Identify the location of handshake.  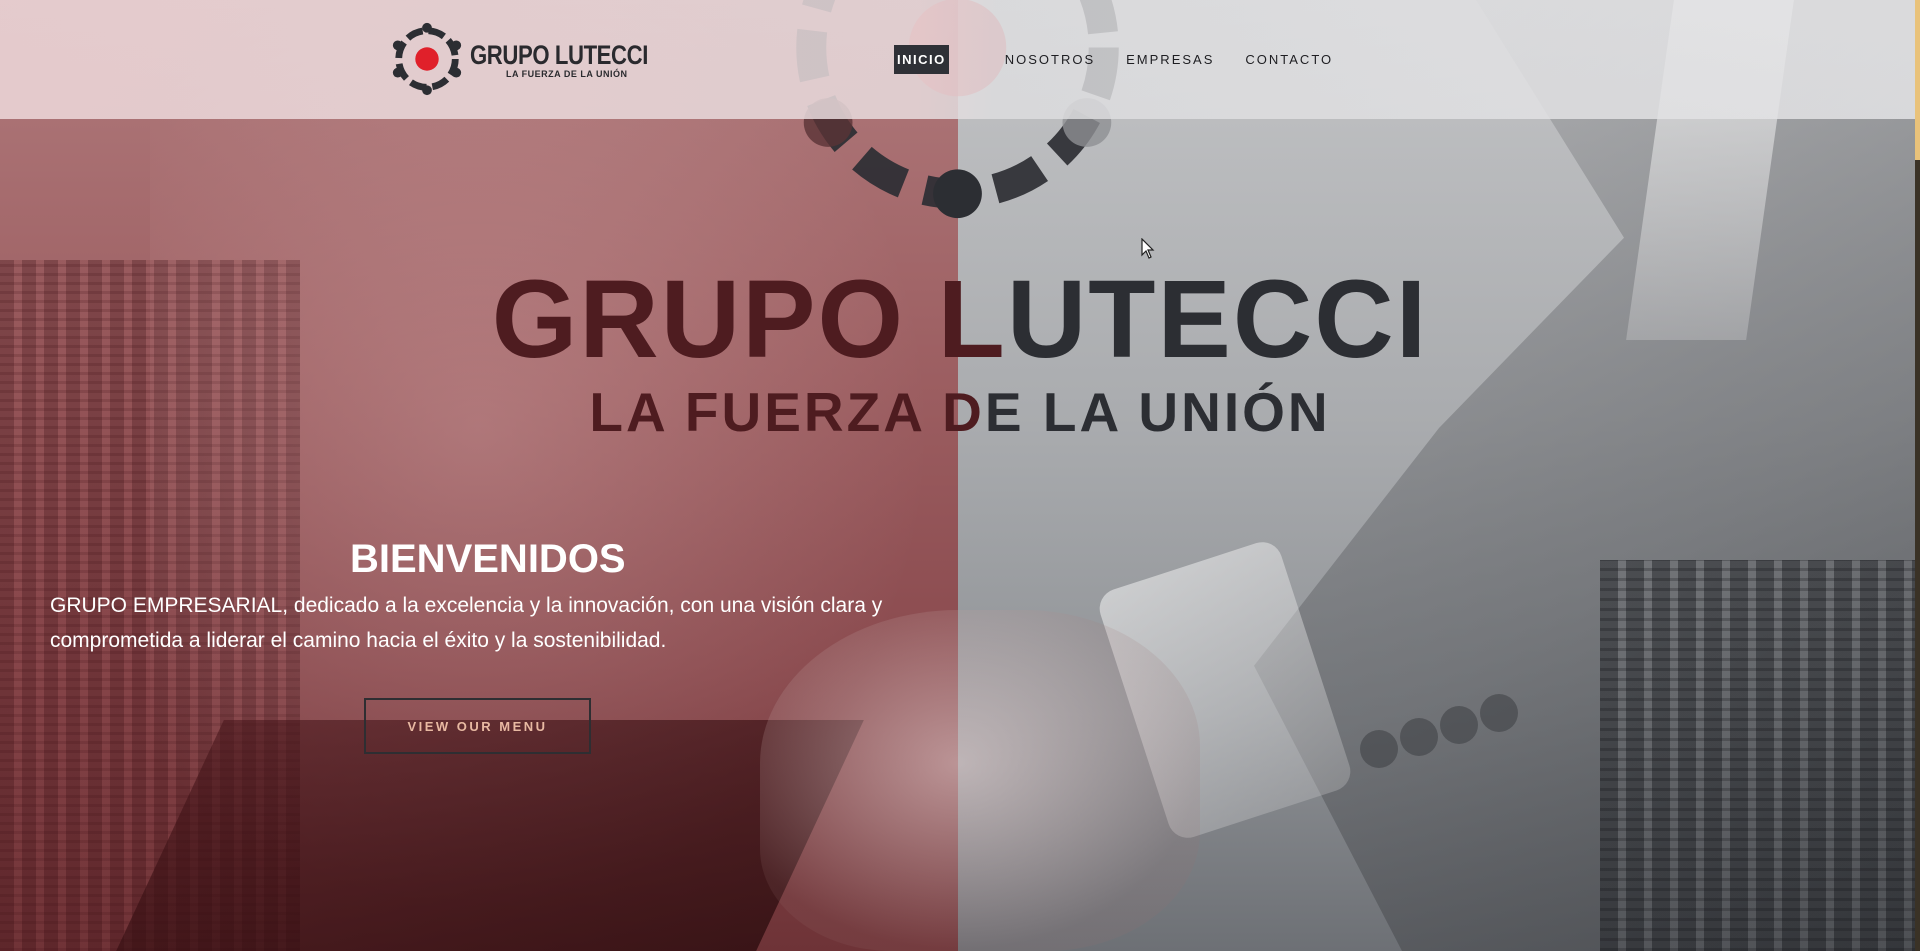
(980, 780).